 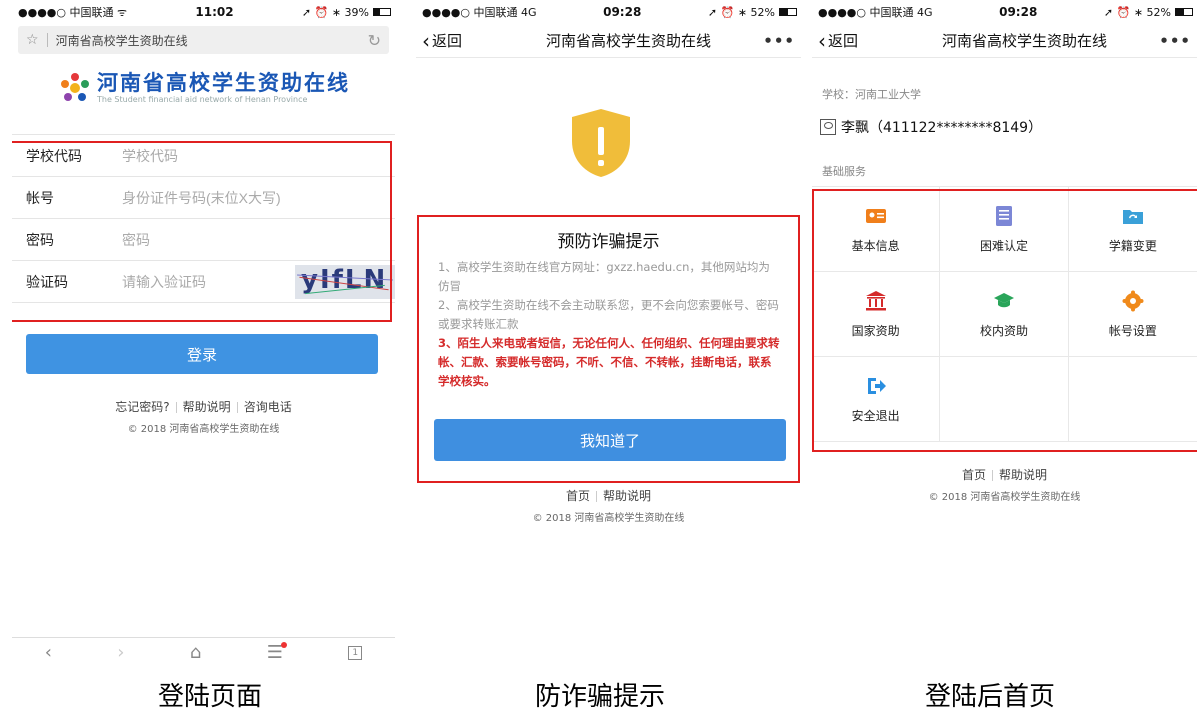 I want to click on clock: 11:02, so click(x=214, y=12).